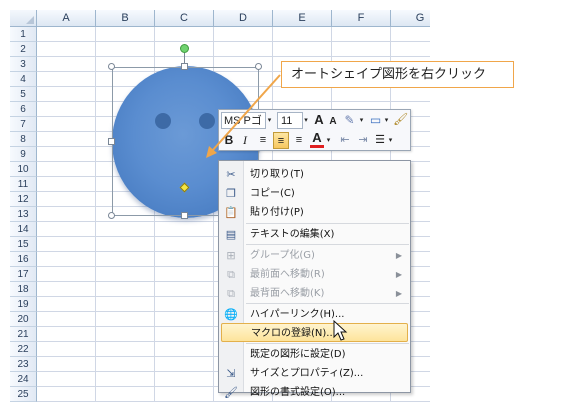  I want to click on mouse-pointer-icon, so click(340, 330).